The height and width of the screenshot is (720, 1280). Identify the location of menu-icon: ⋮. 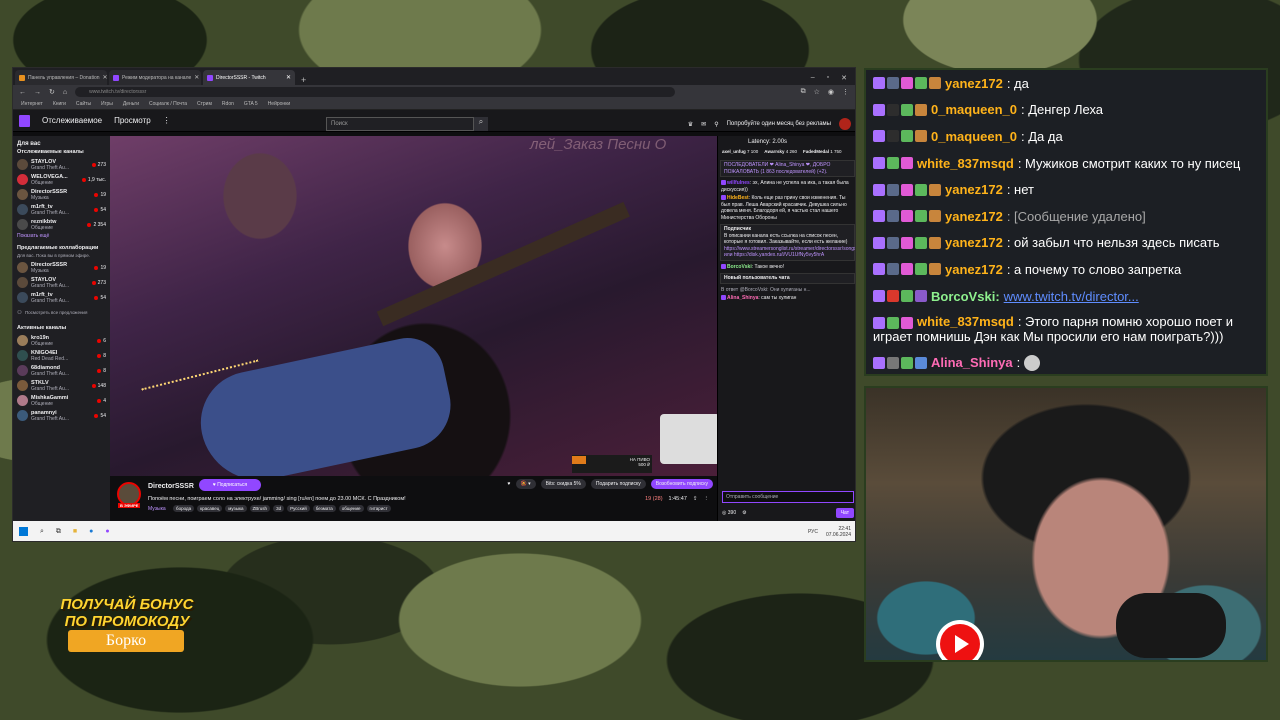
(845, 92).